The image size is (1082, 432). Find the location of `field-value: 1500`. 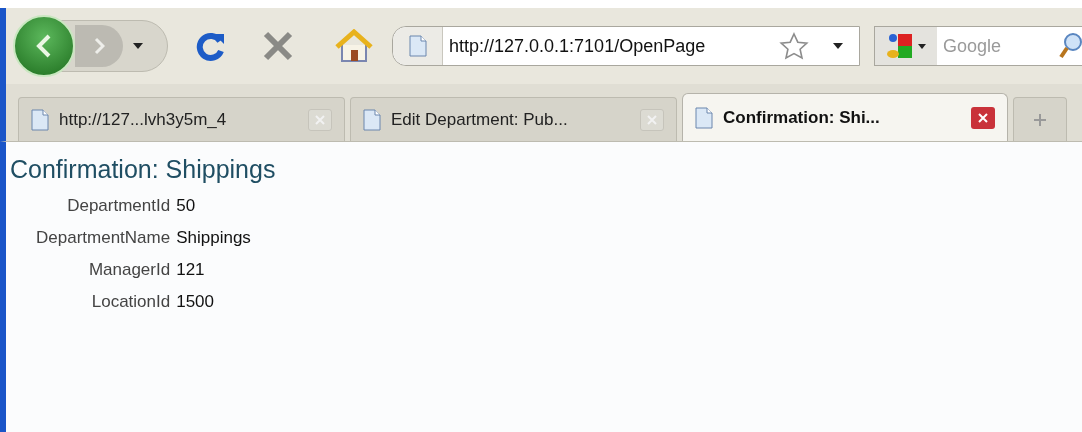

field-value: 1500 is located at coordinates (195, 302).